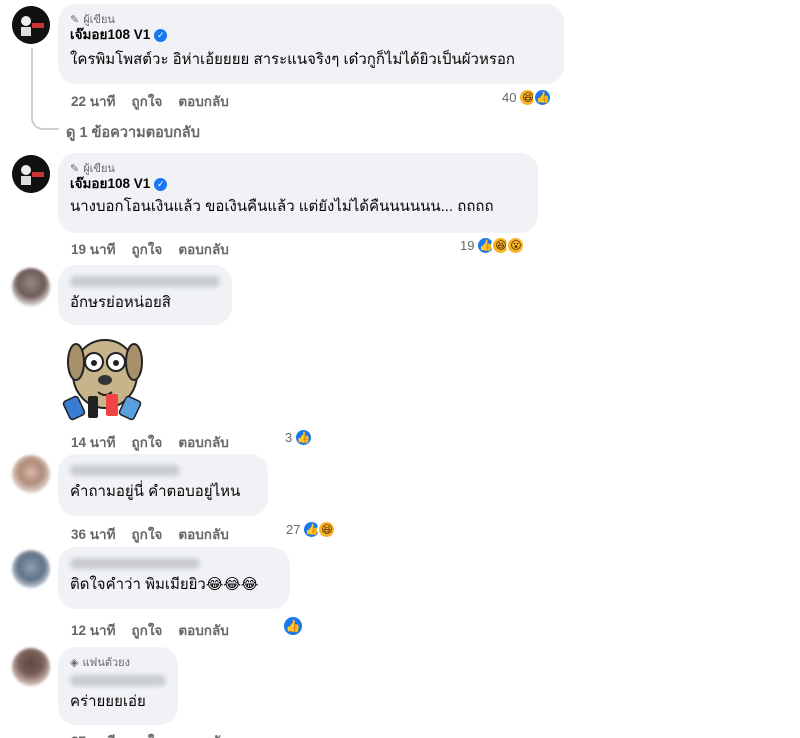 Image resolution: width=800 pixels, height=738 pixels. What do you see at coordinates (133, 132) in the screenshot?
I see `view-replies-link: ดู 1 ข้อความตอบกลับ` at bounding box center [133, 132].